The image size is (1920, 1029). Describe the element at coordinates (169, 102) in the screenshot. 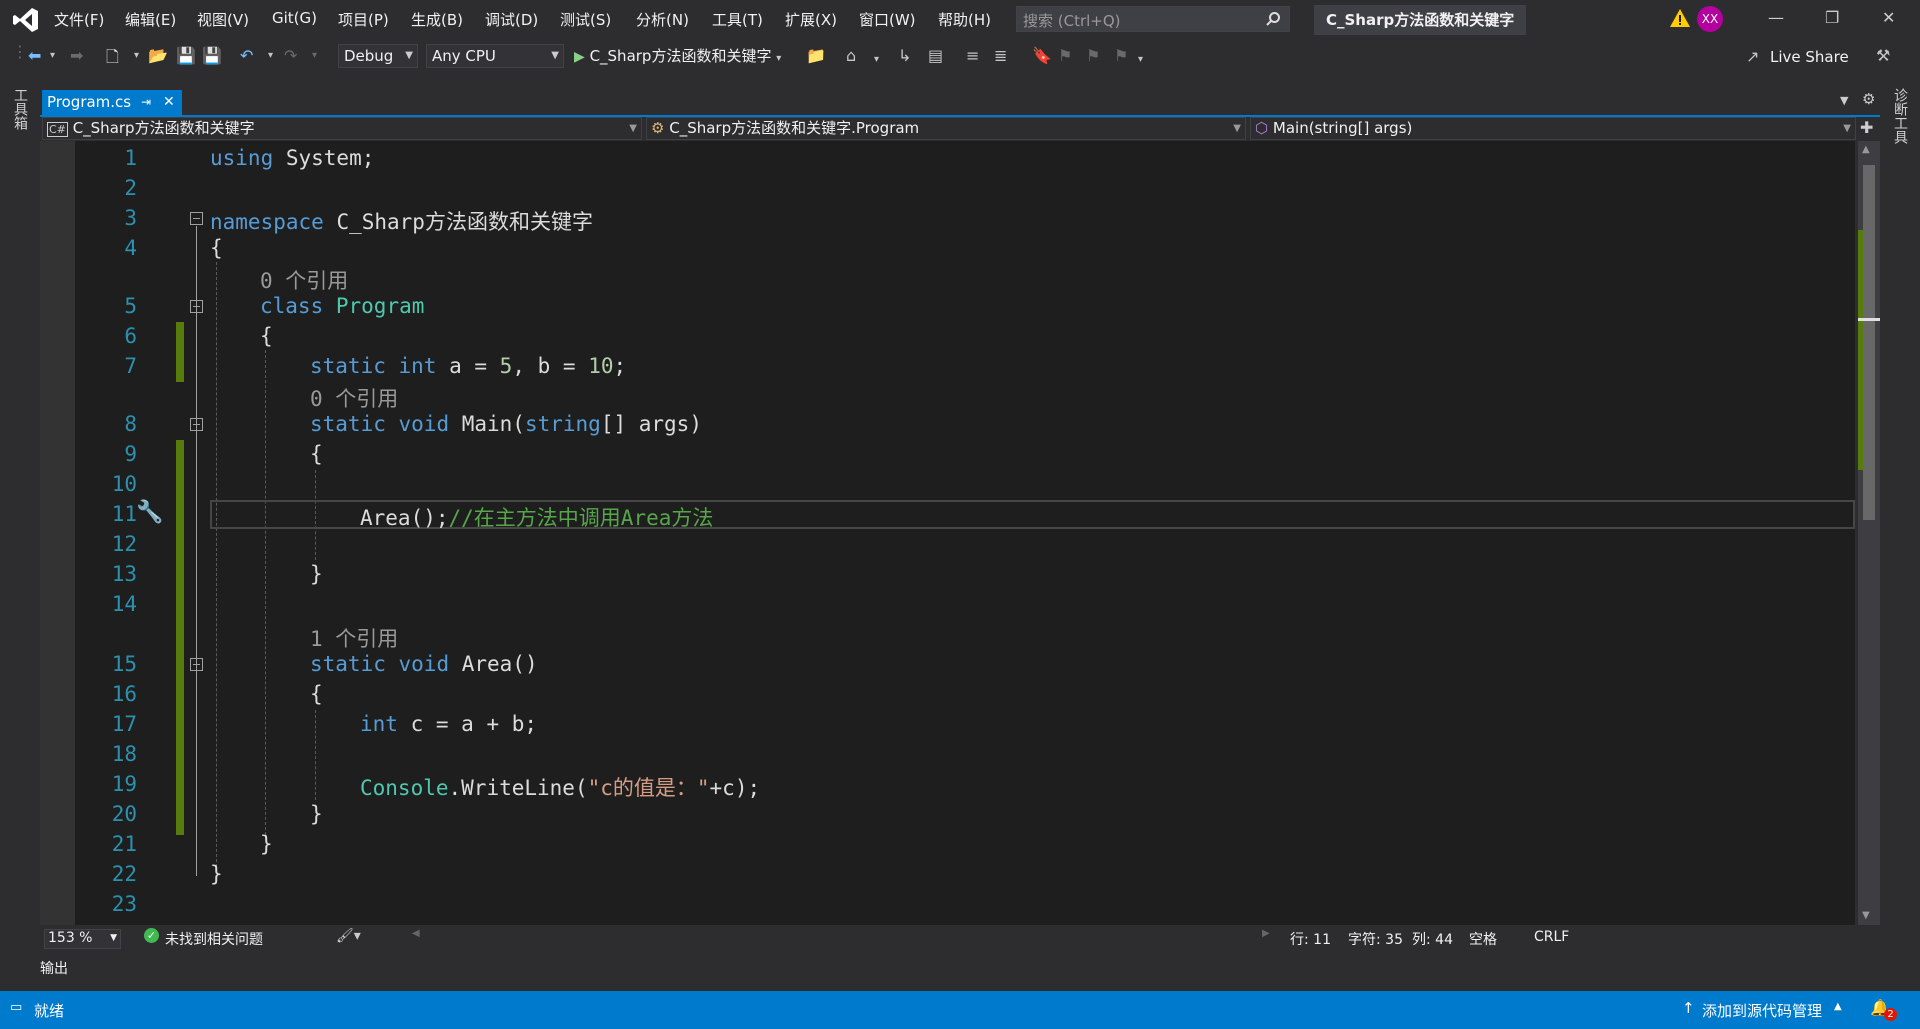

I see `close-icon: ✕` at that location.